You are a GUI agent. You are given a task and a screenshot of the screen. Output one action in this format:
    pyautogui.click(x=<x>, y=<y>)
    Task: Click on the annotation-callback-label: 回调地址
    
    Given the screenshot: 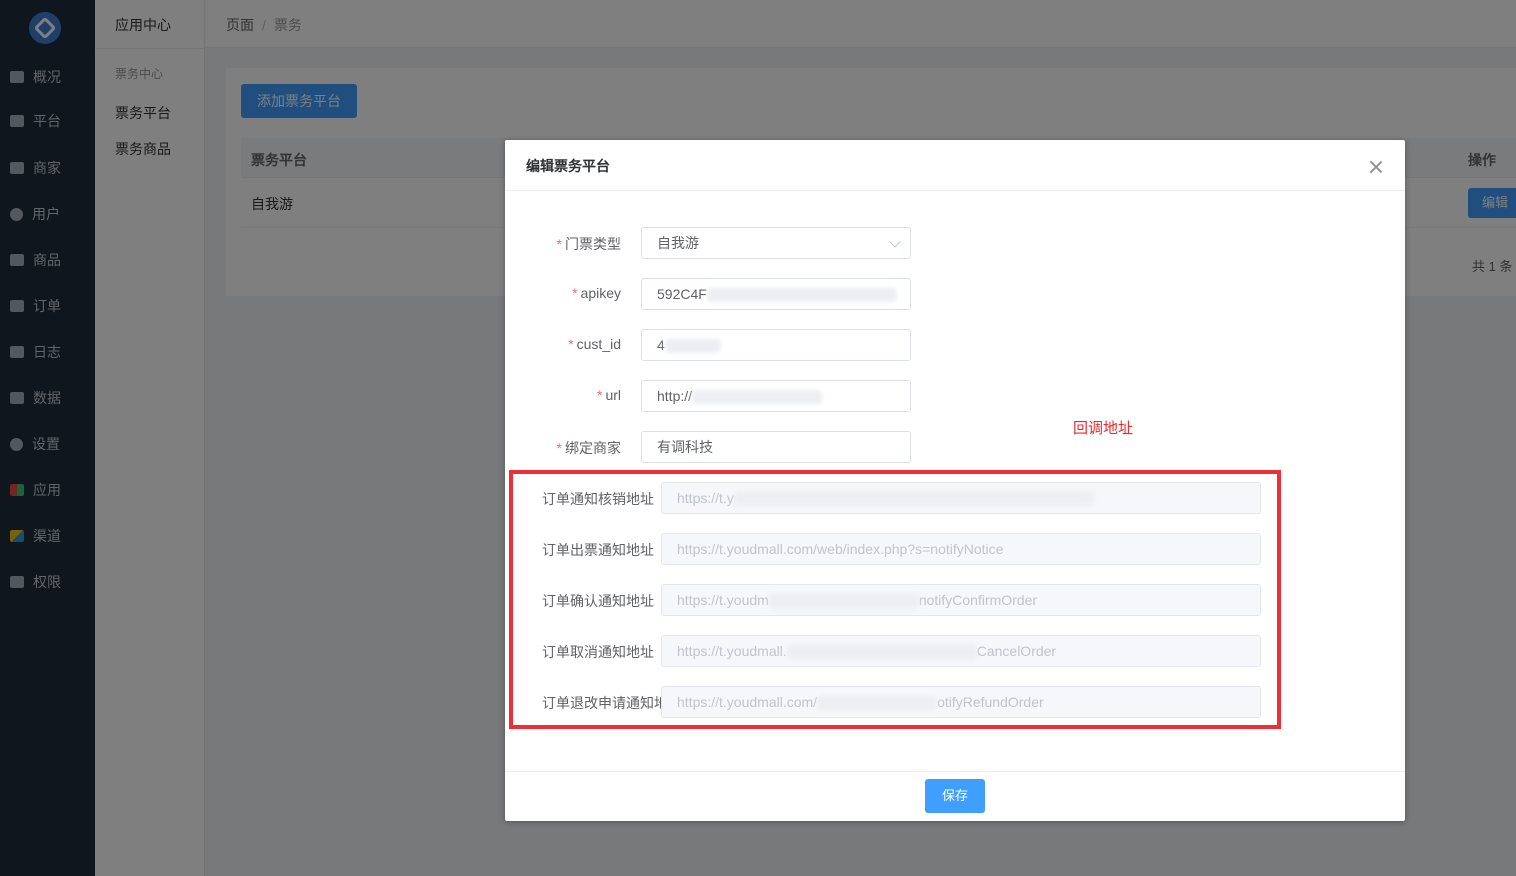 What is the action you would take?
    pyautogui.click(x=1103, y=428)
    